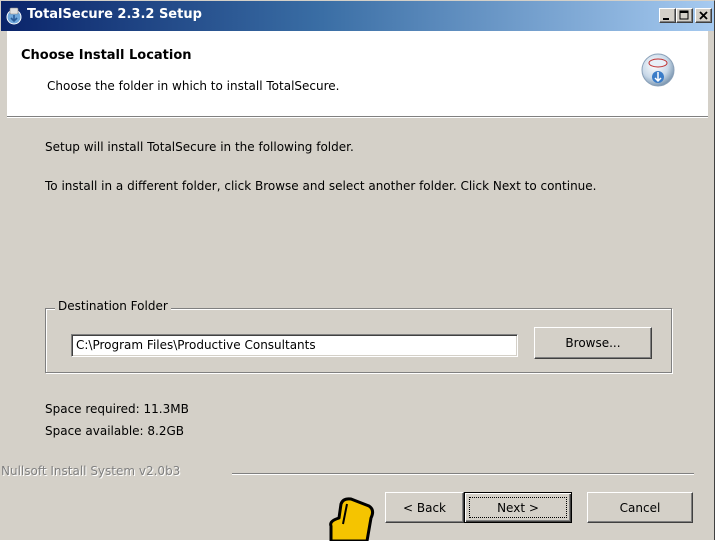  I want to click on close-icon, so click(703, 15).